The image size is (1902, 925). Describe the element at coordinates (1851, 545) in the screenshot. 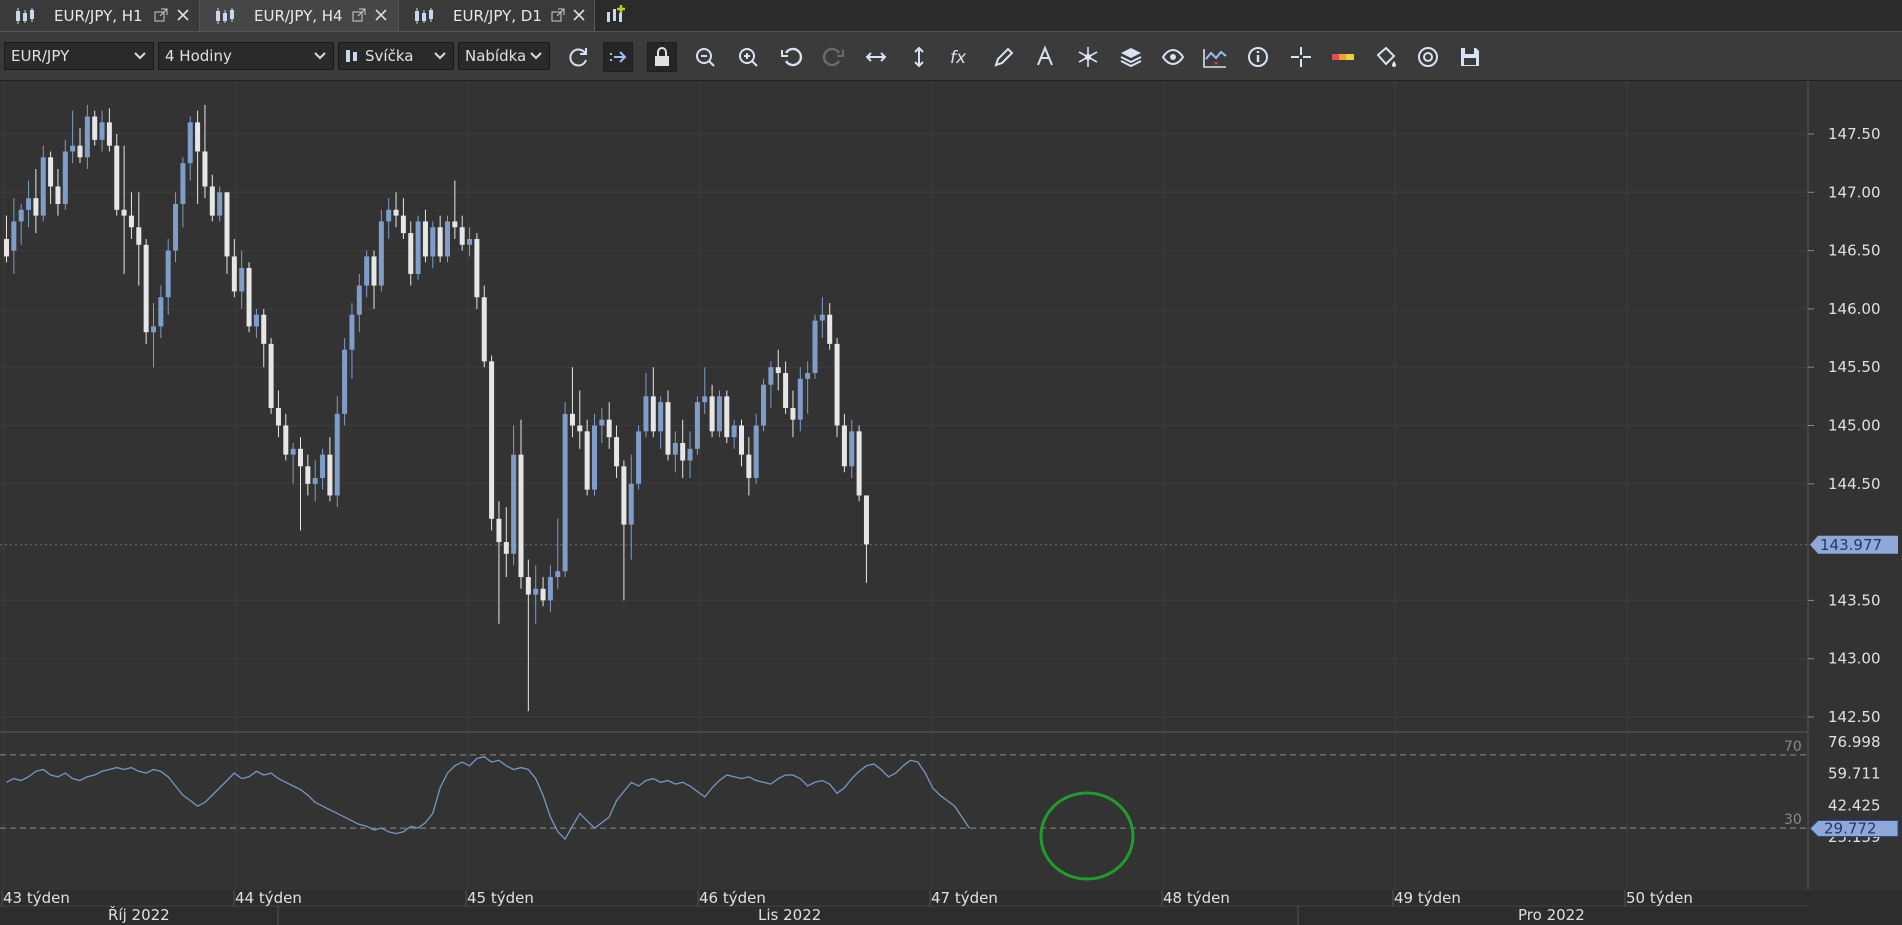

I see `last-price-label: 143.977` at that location.